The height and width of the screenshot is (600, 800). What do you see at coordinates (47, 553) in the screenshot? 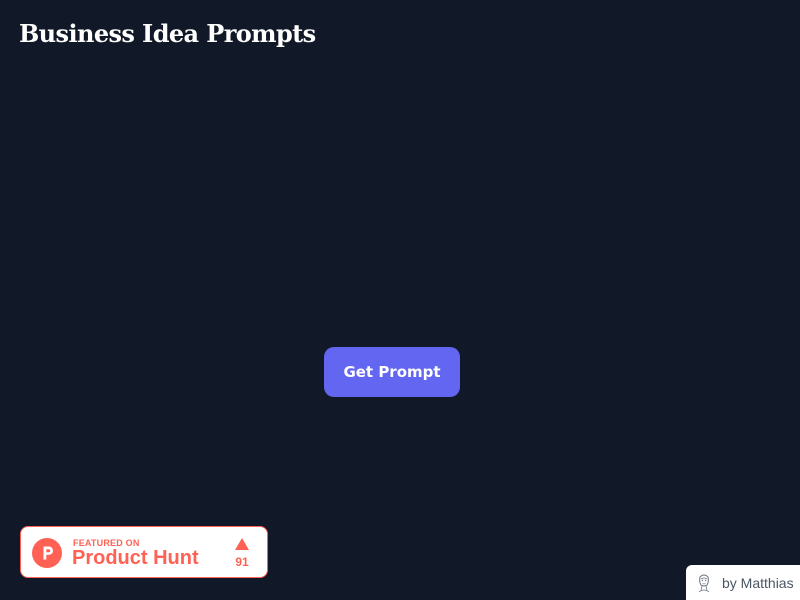
I see `product-hunt-logo-icon` at bounding box center [47, 553].